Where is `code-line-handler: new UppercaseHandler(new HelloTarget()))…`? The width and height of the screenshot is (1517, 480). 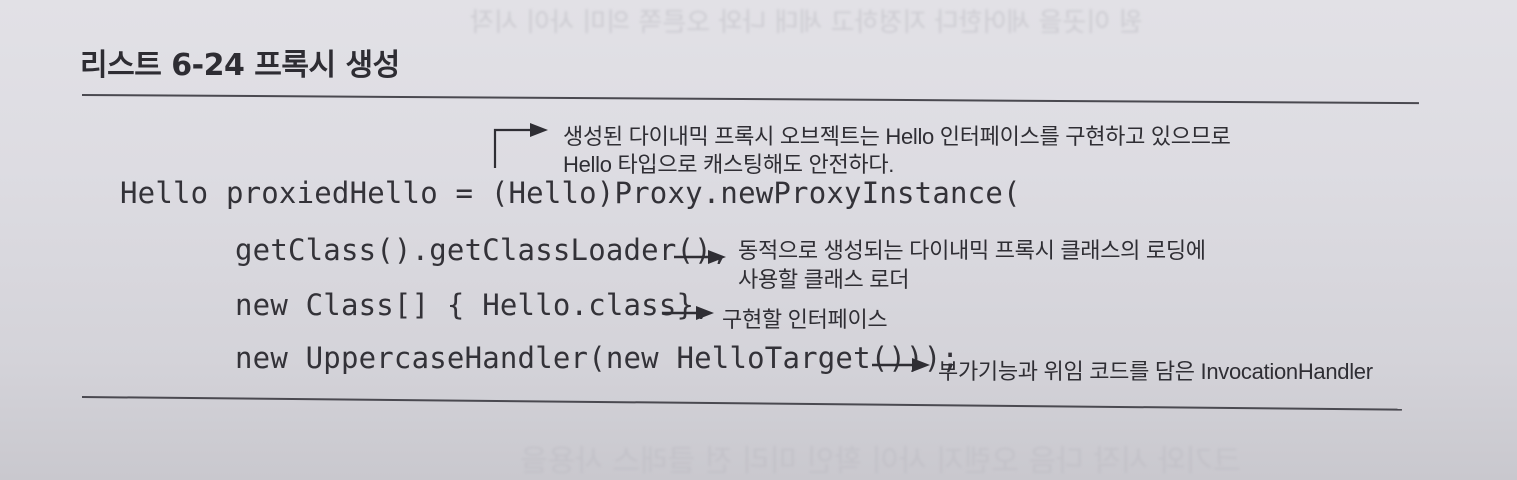 code-line-handler: new UppercaseHandler(new HelloTarget()))… is located at coordinates (597, 358).